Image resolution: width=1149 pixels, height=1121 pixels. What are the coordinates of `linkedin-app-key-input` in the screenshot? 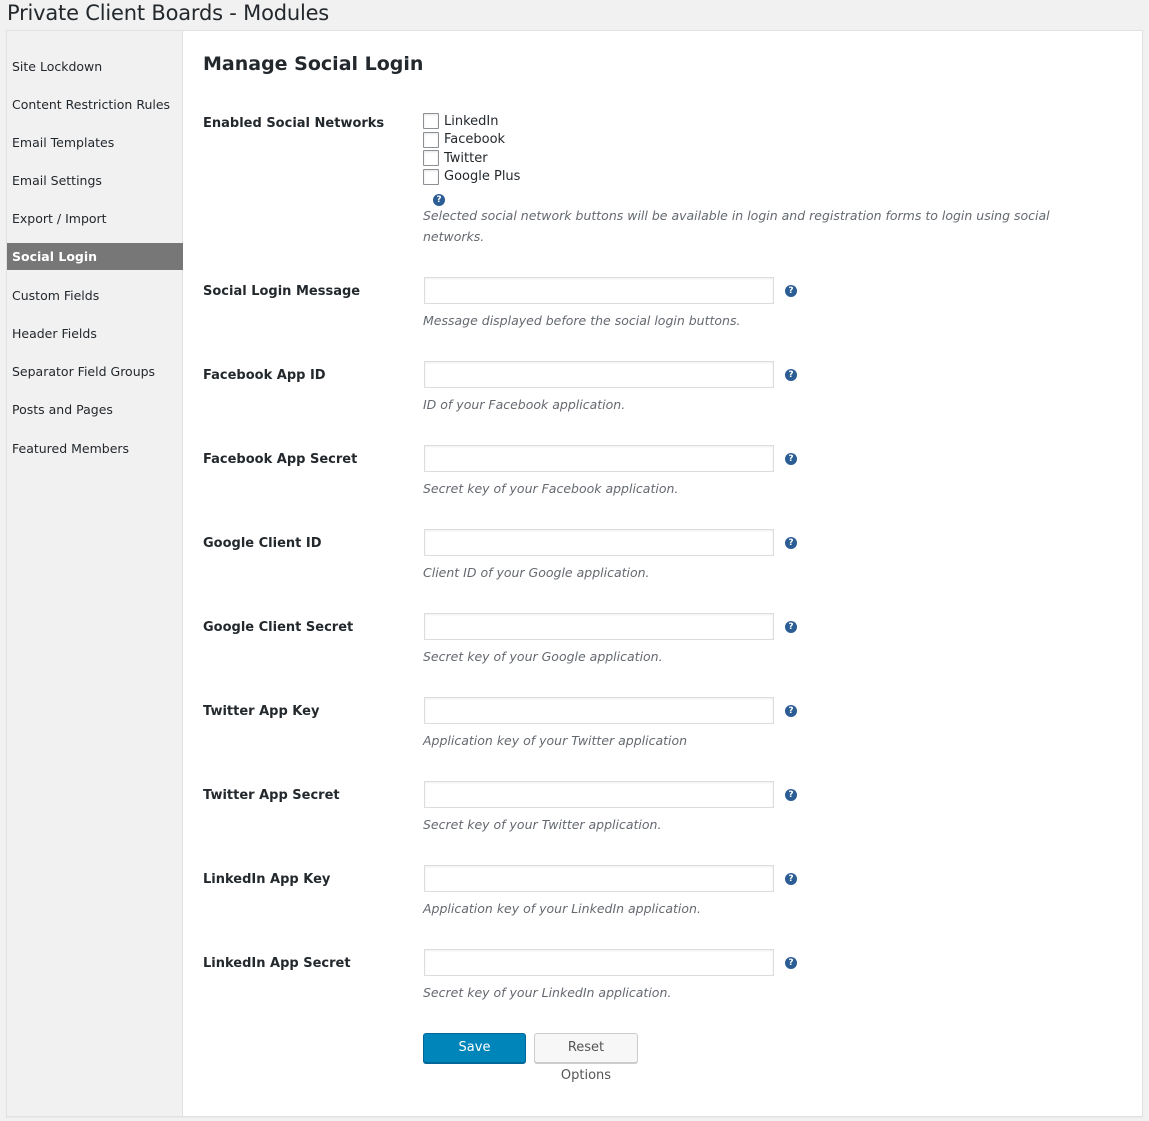 It's located at (599, 878).